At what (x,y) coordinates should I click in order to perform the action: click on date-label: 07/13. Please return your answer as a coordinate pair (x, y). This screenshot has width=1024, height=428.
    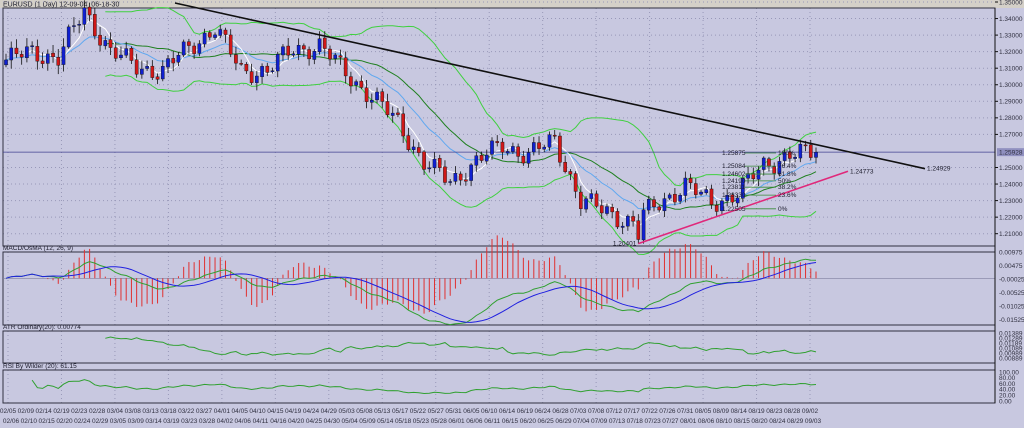
    Looking at the image, I should click on (617, 421).